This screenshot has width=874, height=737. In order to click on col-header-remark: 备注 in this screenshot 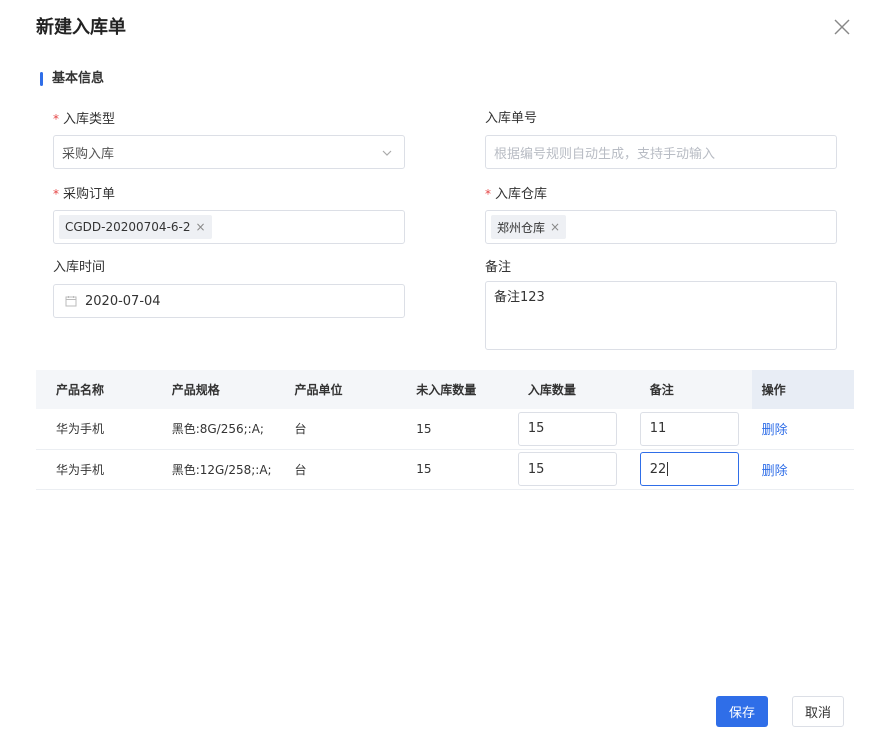, I will do `click(690, 389)`.